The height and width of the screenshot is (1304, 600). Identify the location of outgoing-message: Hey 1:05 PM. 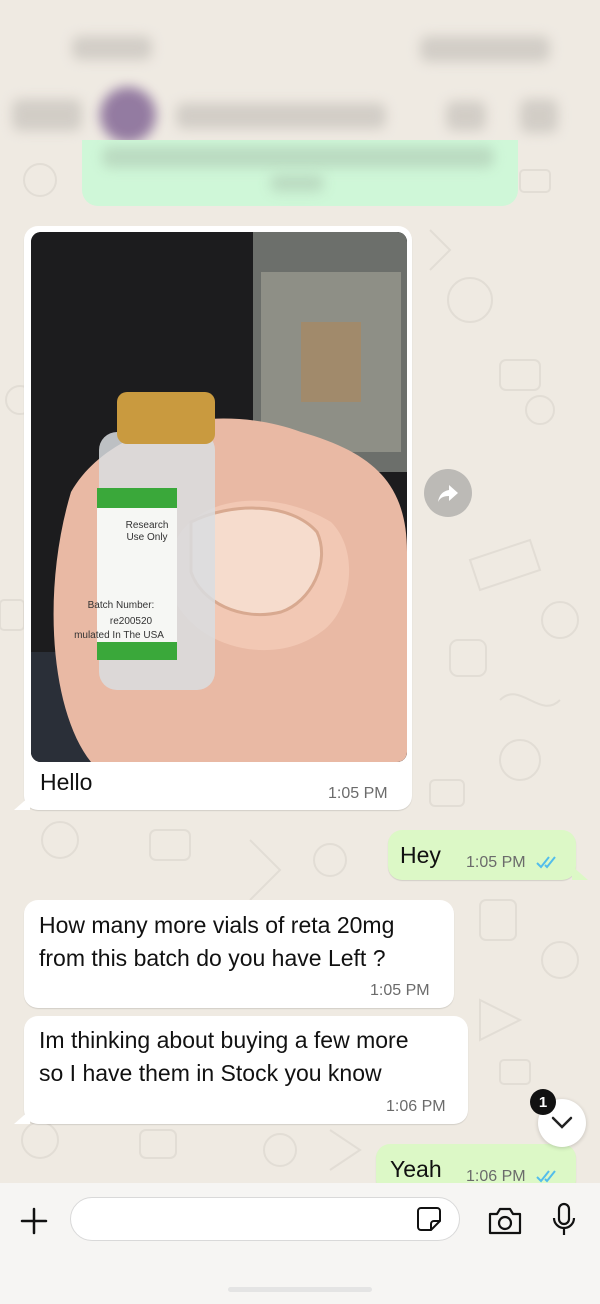
(482, 855).